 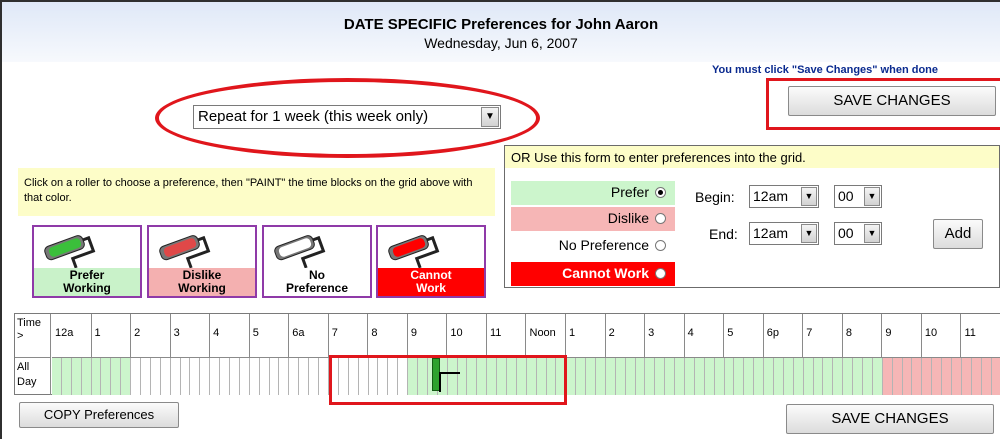 What do you see at coordinates (858, 233) in the screenshot?
I see `end-minute-select: 00 ▼` at bounding box center [858, 233].